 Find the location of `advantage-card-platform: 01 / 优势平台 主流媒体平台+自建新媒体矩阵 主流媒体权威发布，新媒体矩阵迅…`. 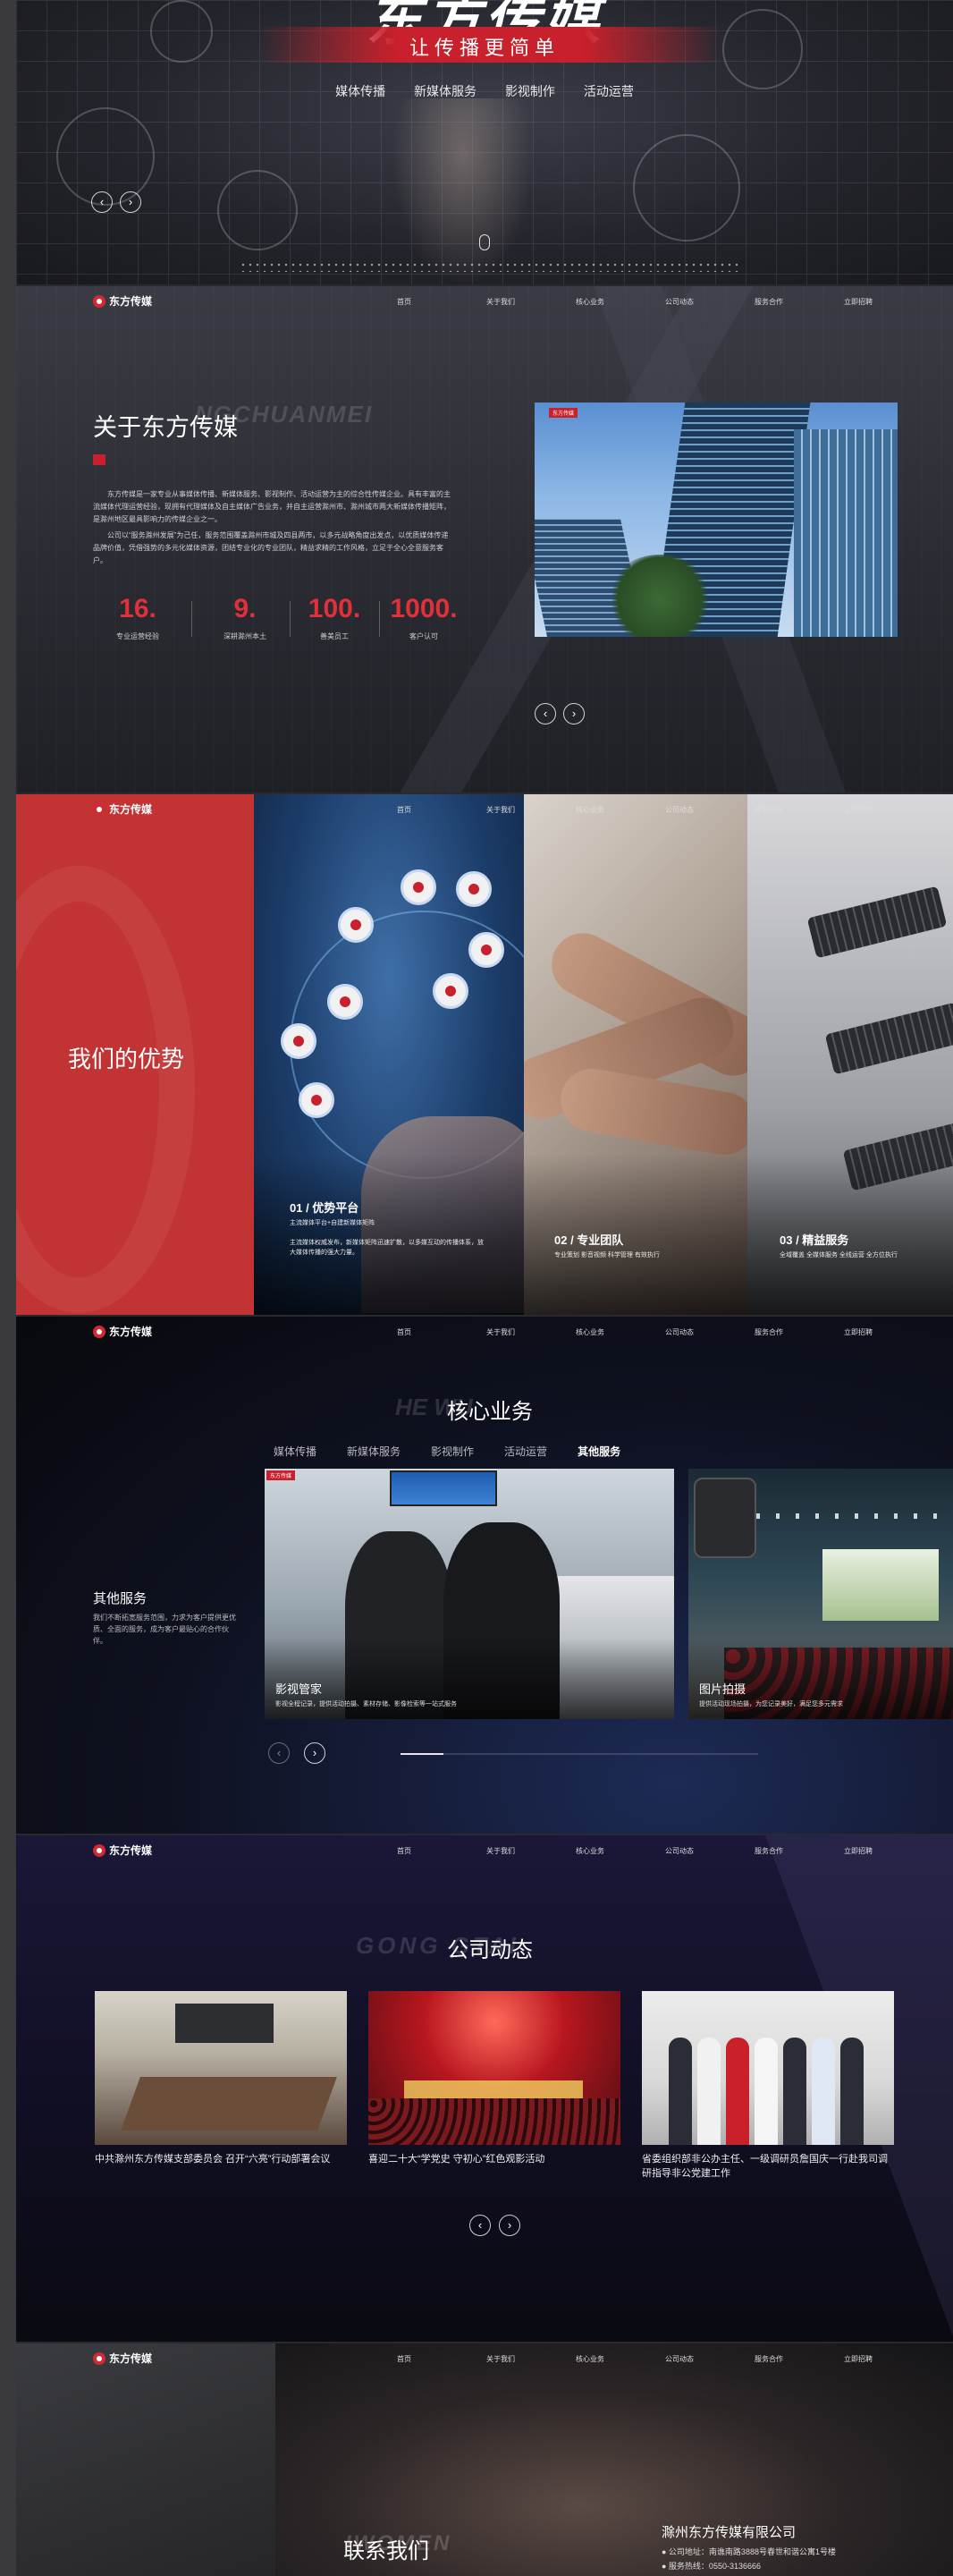

advantage-card-platform: 01 / 优势平台 主流媒体平台+自建新媒体矩阵 主流媒体权威发布，新媒体矩阵迅… is located at coordinates (389, 1054).